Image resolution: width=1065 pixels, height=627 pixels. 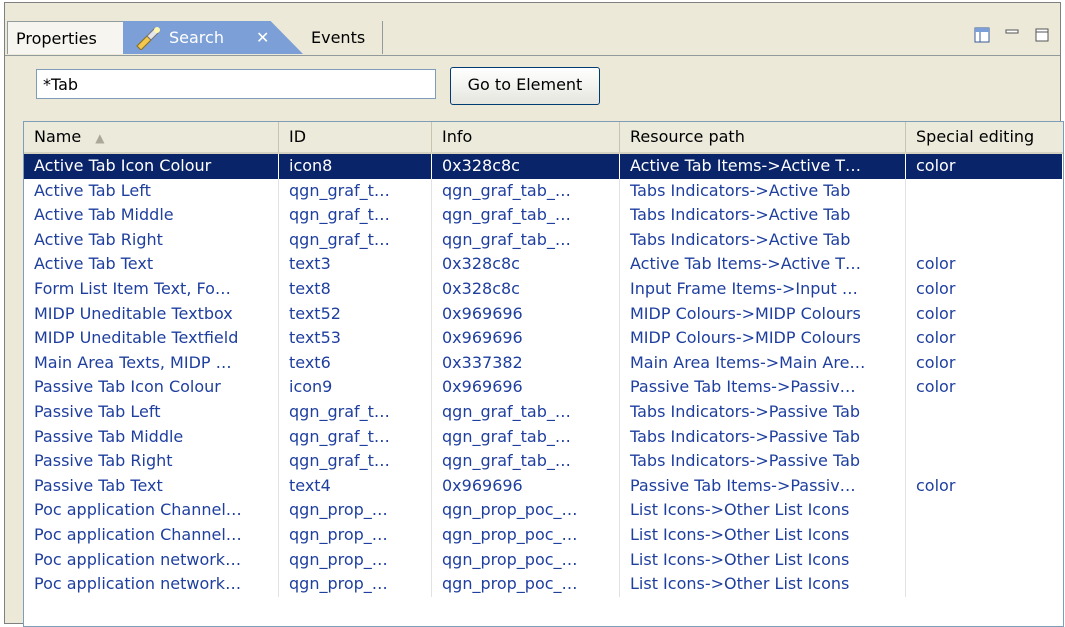 What do you see at coordinates (151, 437) in the screenshot?
I see `cell-name: Passive Tab Middle` at bounding box center [151, 437].